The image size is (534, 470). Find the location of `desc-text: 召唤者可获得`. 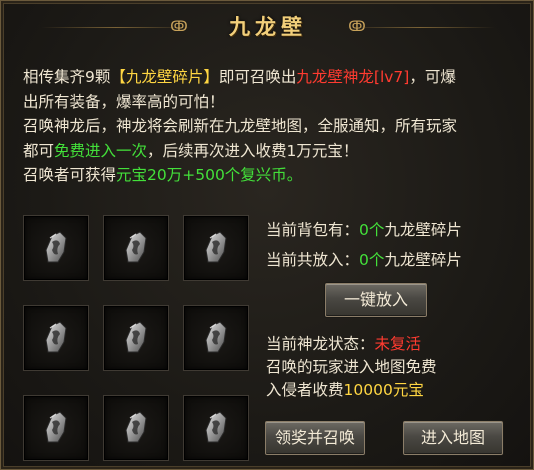

desc-text: 召唤者可获得 is located at coordinates (70, 175).